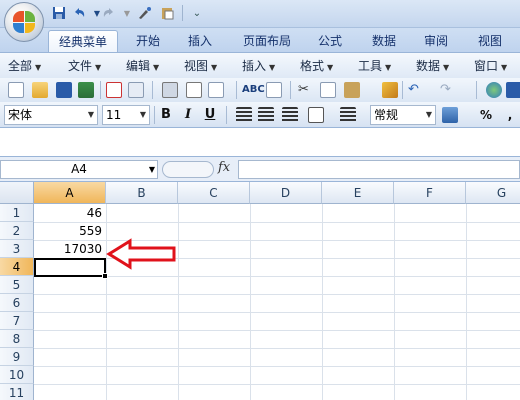 The image size is (520, 400). What do you see at coordinates (152, 90) in the screenshot?
I see `toolbar-separator` at bounding box center [152, 90].